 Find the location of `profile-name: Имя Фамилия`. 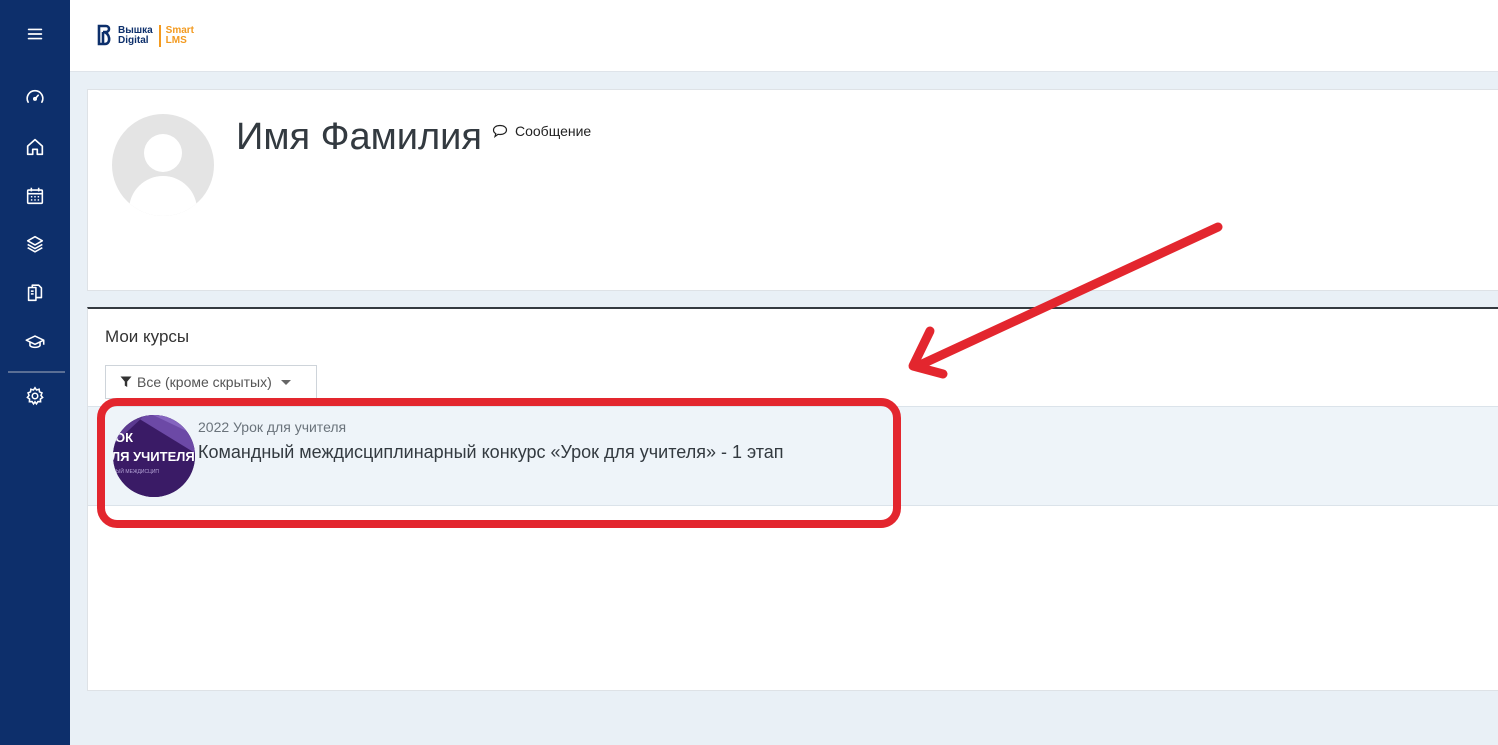

profile-name: Имя Фамилия is located at coordinates (359, 137).